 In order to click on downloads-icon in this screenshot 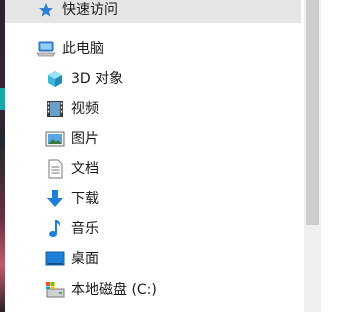, I will do `click(55, 199)`.